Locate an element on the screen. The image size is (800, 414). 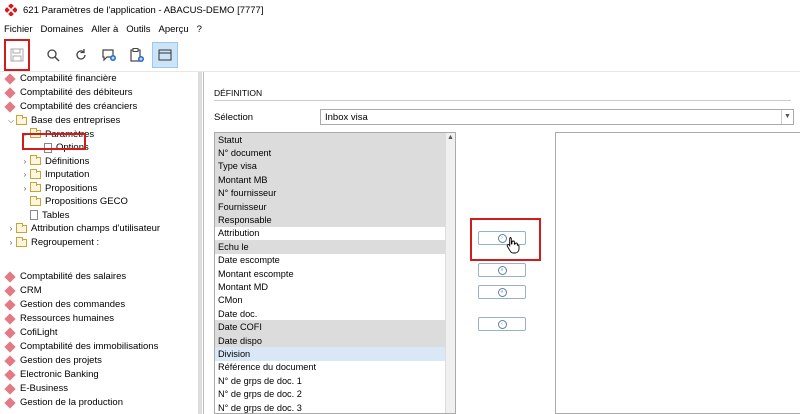
tree-item: Comptabilité des débiteurs is located at coordinates (66, 93).